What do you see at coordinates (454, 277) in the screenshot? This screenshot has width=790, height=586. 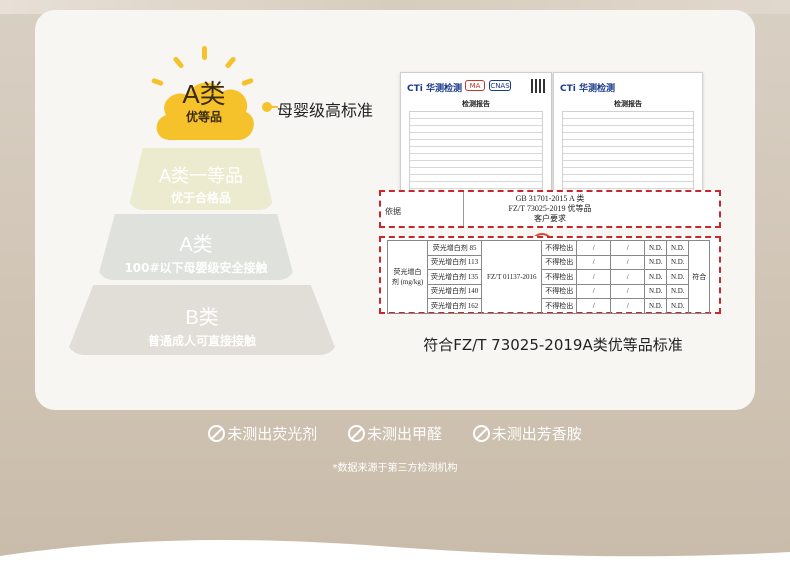 I see `item-cell: 荧光增白剂 135` at bounding box center [454, 277].